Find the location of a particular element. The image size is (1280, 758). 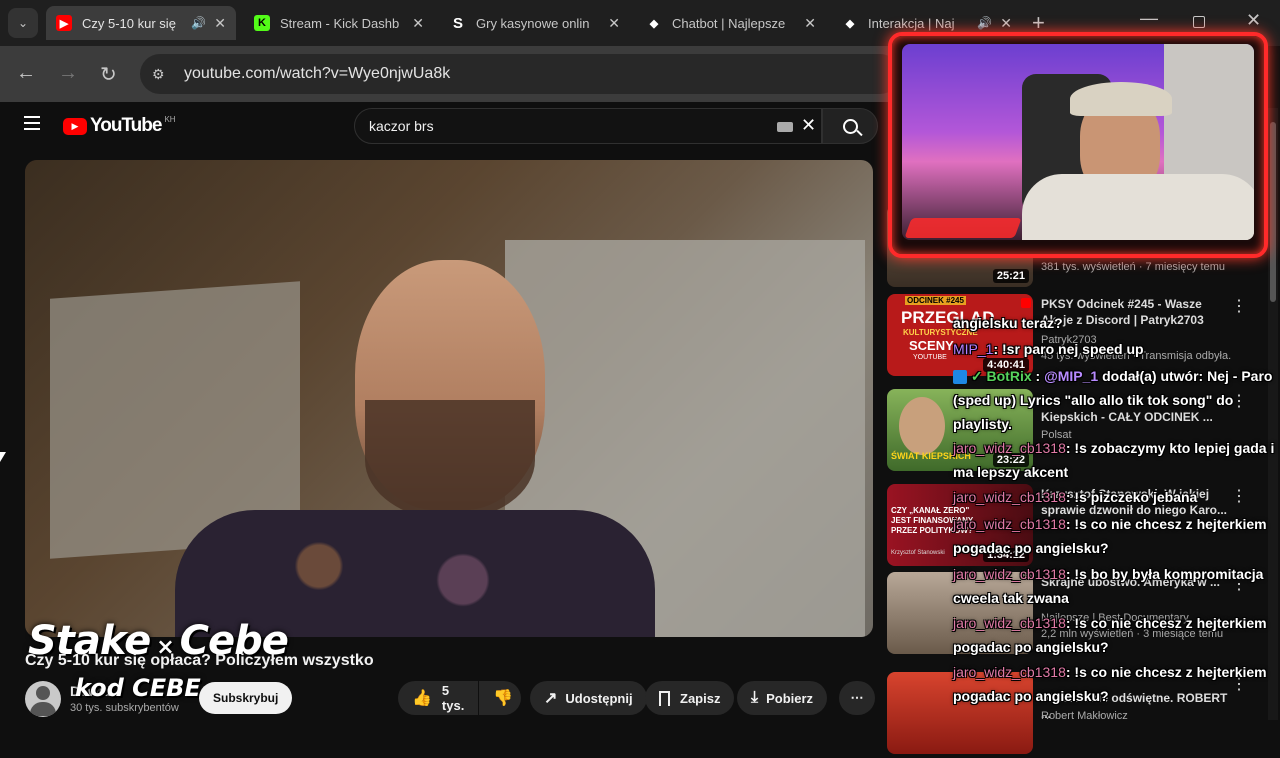

minimize-icon: — is located at coordinates (1149, 18).